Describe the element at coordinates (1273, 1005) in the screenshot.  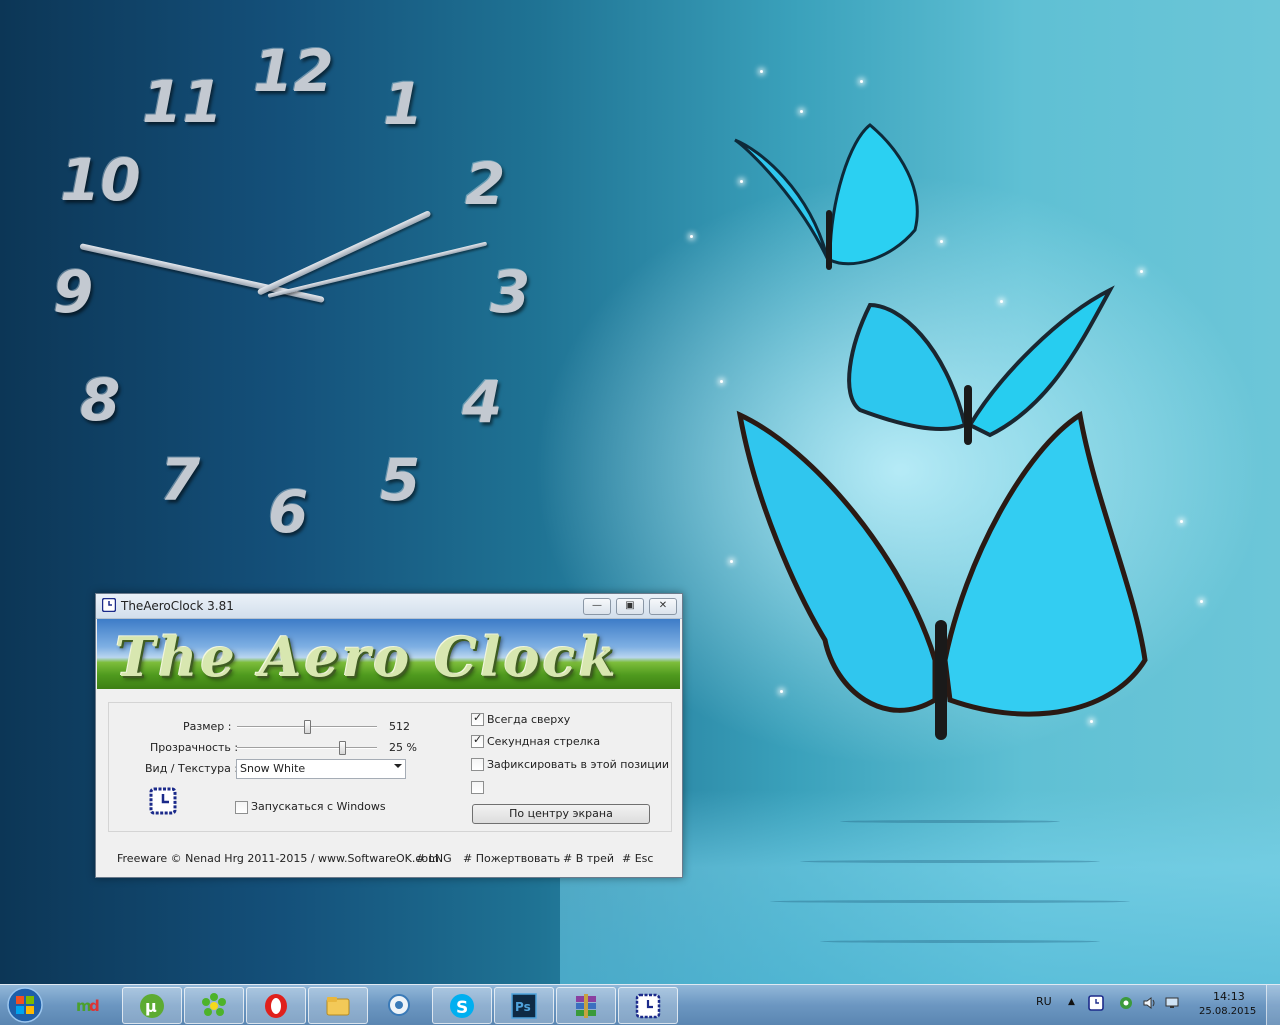
I see `show-desktop-button` at that location.